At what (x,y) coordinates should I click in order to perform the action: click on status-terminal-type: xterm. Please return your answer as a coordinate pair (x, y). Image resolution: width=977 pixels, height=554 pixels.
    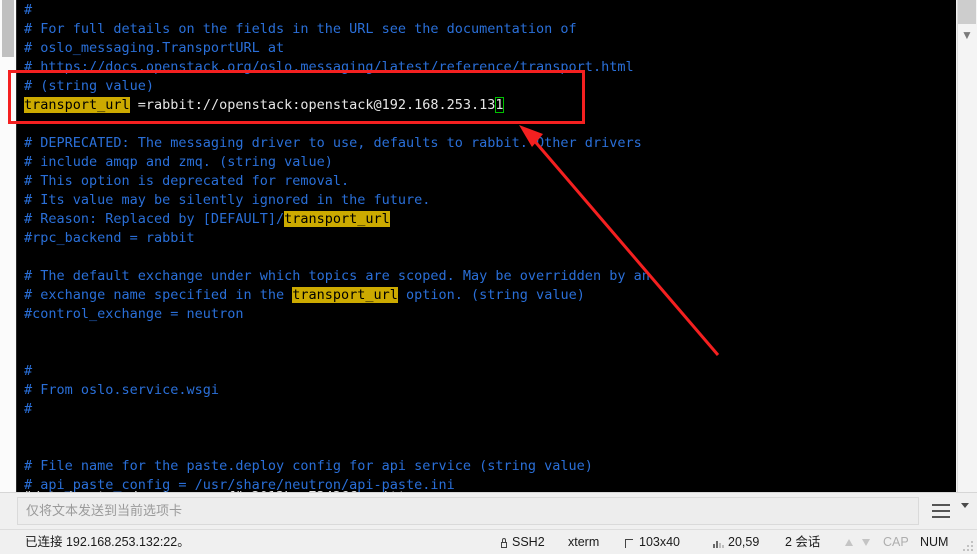
    Looking at the image, I should click on (584, 542).